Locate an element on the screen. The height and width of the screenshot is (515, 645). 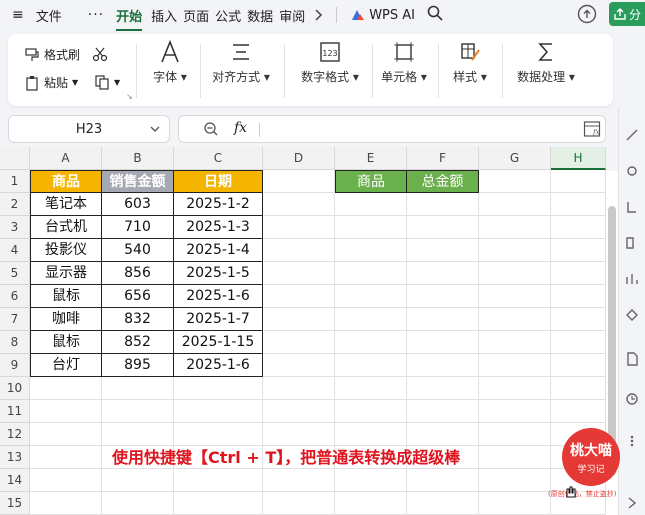
cell-e12 is located at coordinates (371, 434).